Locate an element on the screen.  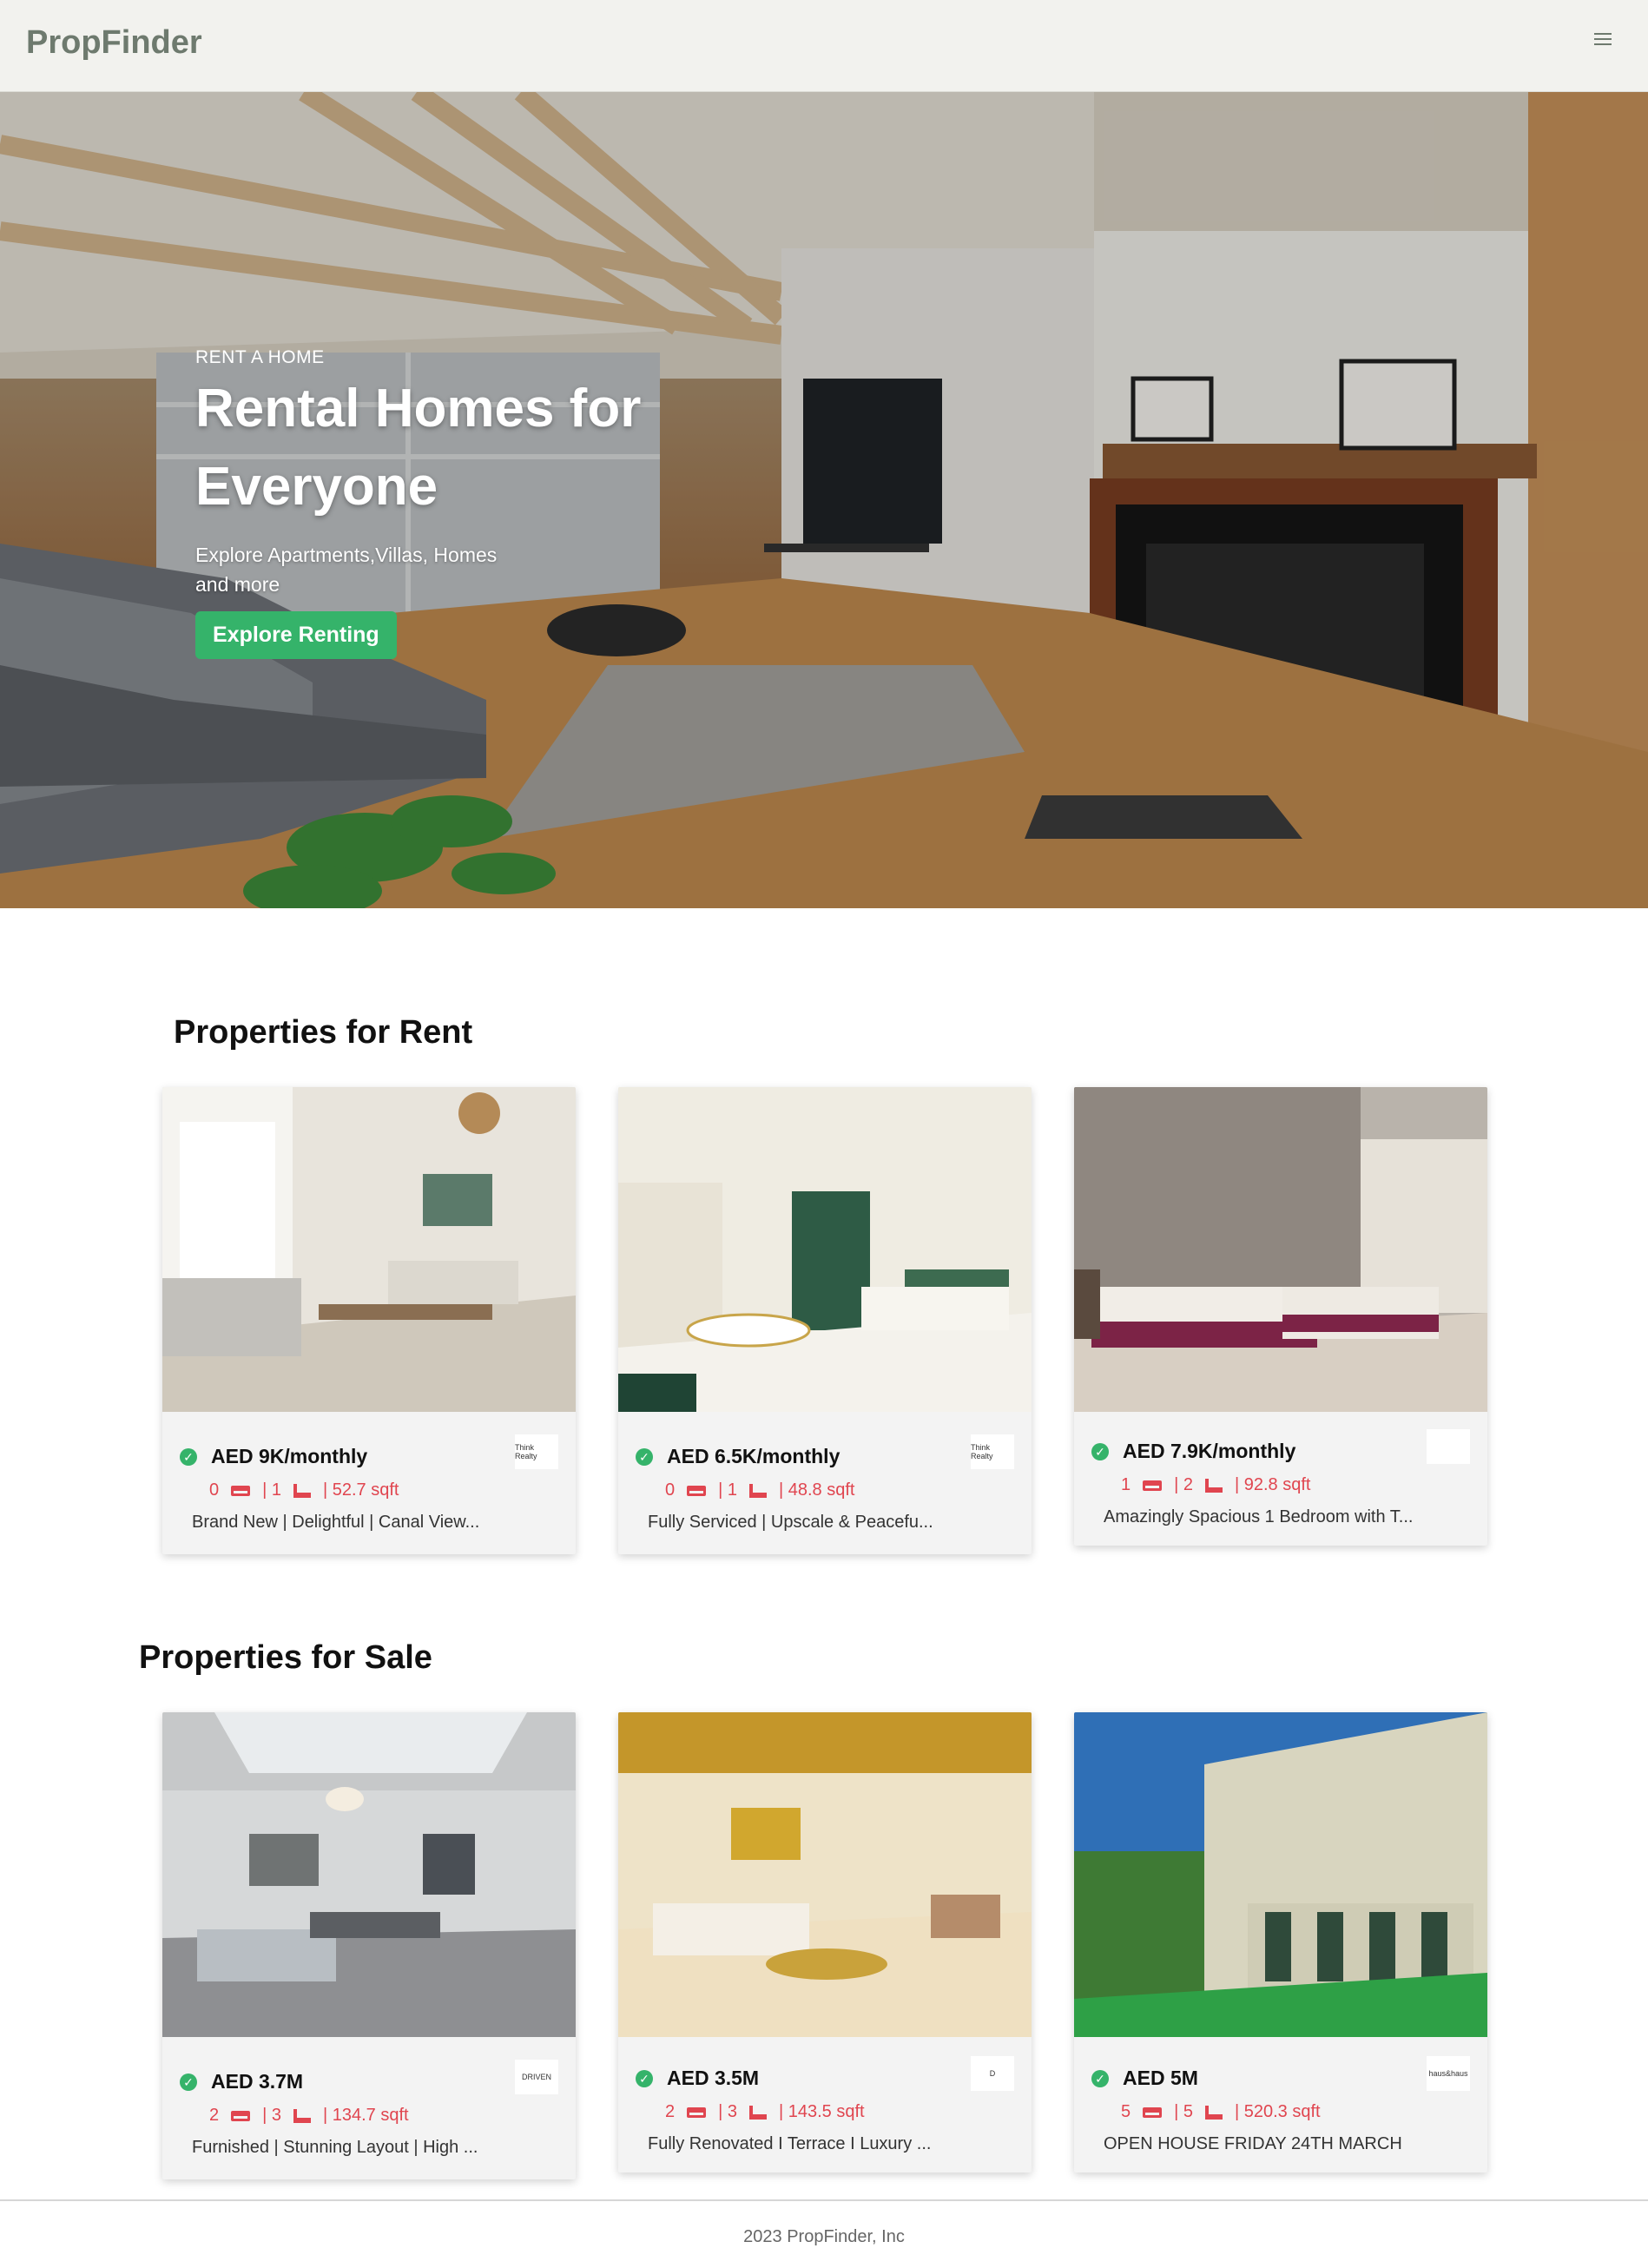
property-price: AED 9K/monthly is located at coordinates (290, 1456).